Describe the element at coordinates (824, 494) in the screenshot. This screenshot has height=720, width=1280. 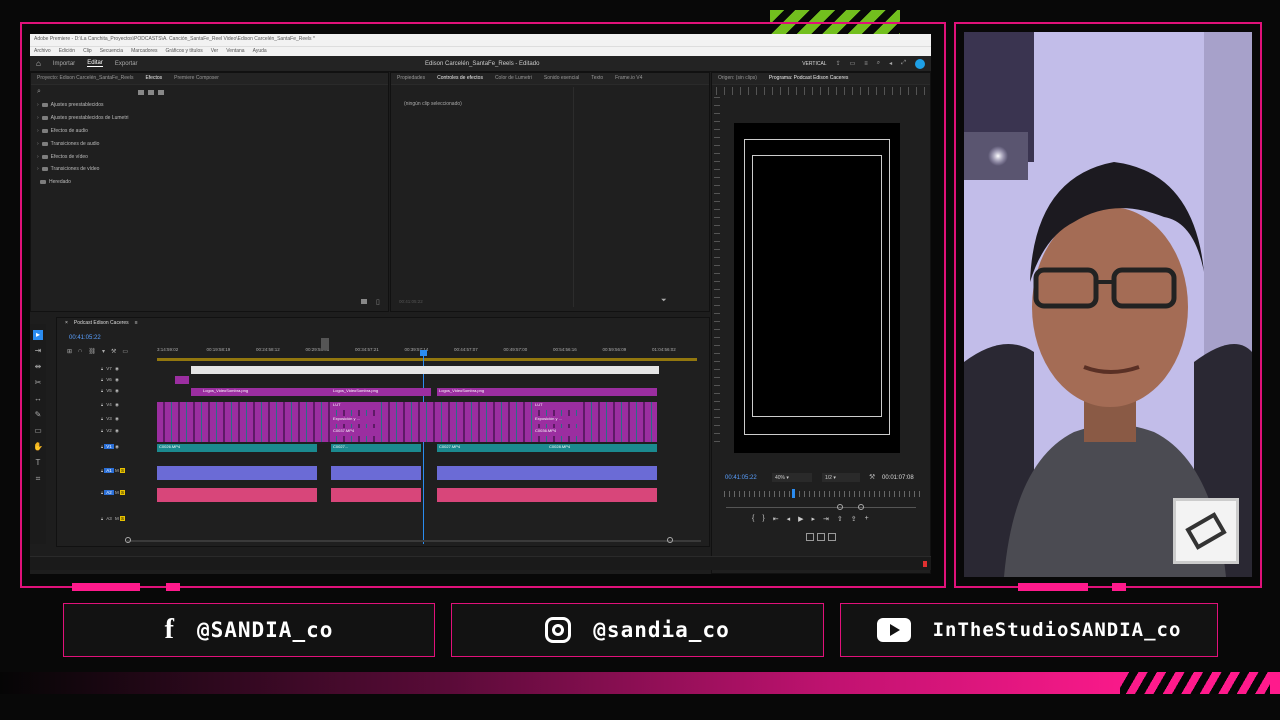
I see `monitor-scrub-bar` at that location.